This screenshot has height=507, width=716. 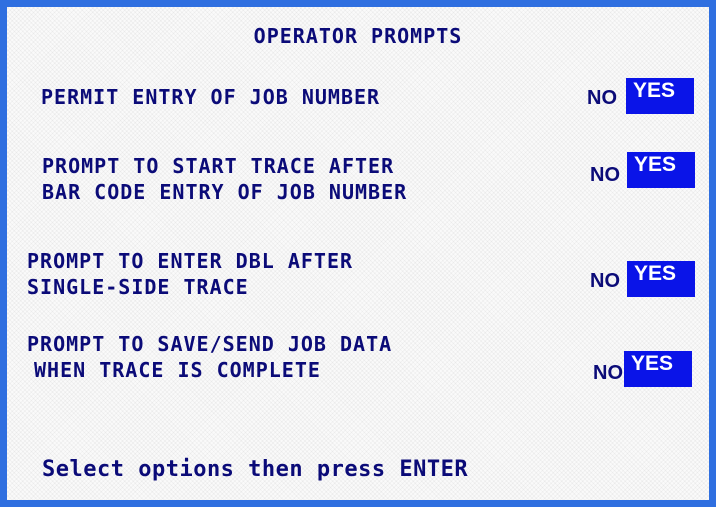 What do you see at coordinates (211, 97) in the screenshot?
I see `prompt-permit-job-number-label: PERMIT ENTRY OF JOB NUMBER` at bounding box center [211, 97].